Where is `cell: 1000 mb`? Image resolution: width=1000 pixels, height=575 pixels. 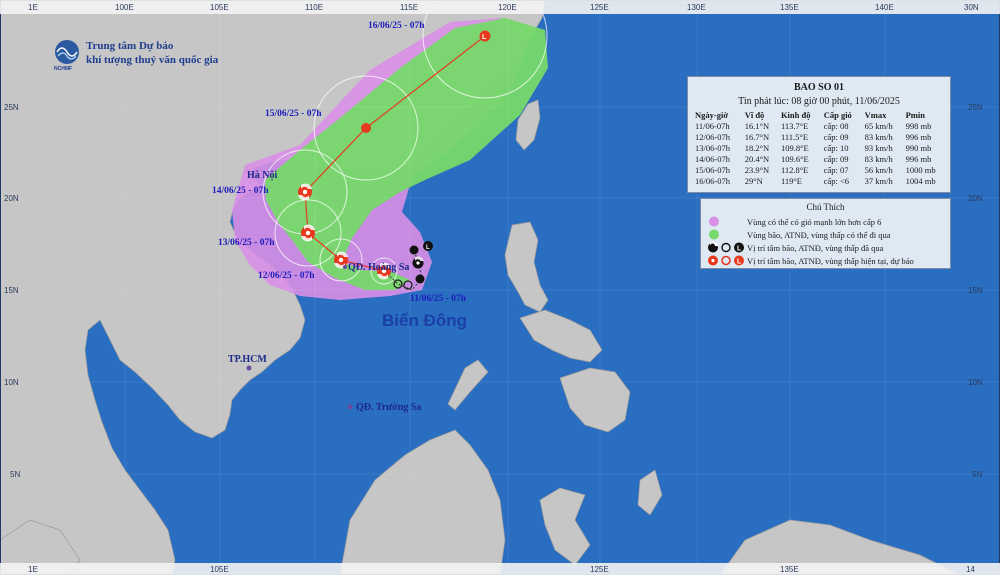 cell: 1000 mb is located at coordinates (920, 170).